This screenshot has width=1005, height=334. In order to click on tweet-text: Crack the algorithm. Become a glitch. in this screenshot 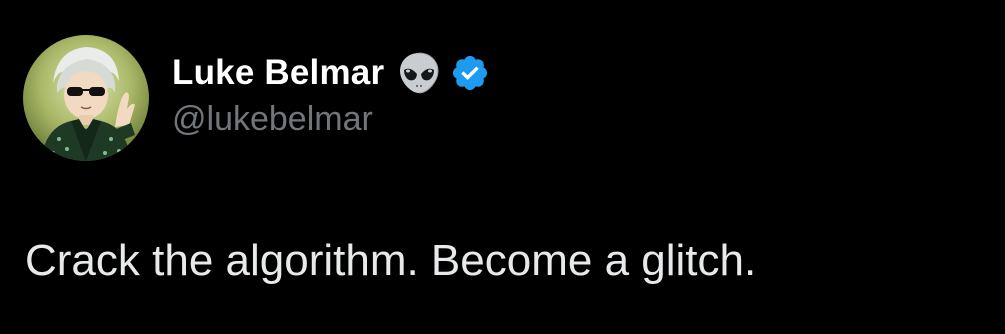, I will do `click(391, 260)`.